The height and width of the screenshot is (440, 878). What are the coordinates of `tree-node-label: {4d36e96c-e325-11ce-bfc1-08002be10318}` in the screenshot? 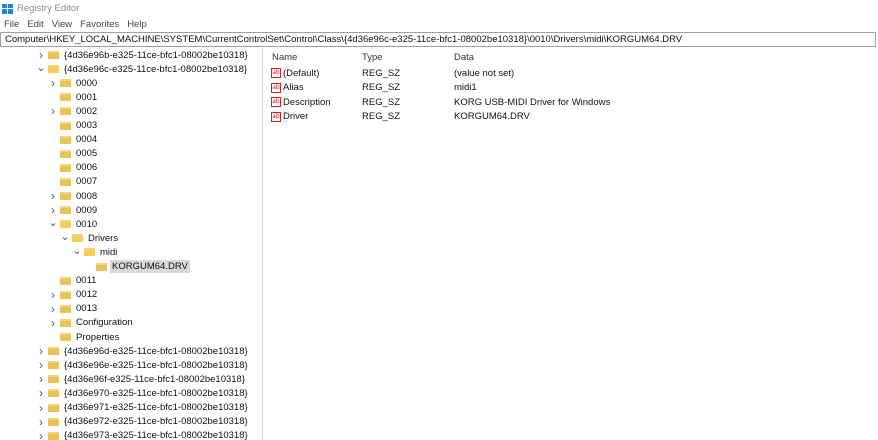 It's located at (156, 69).